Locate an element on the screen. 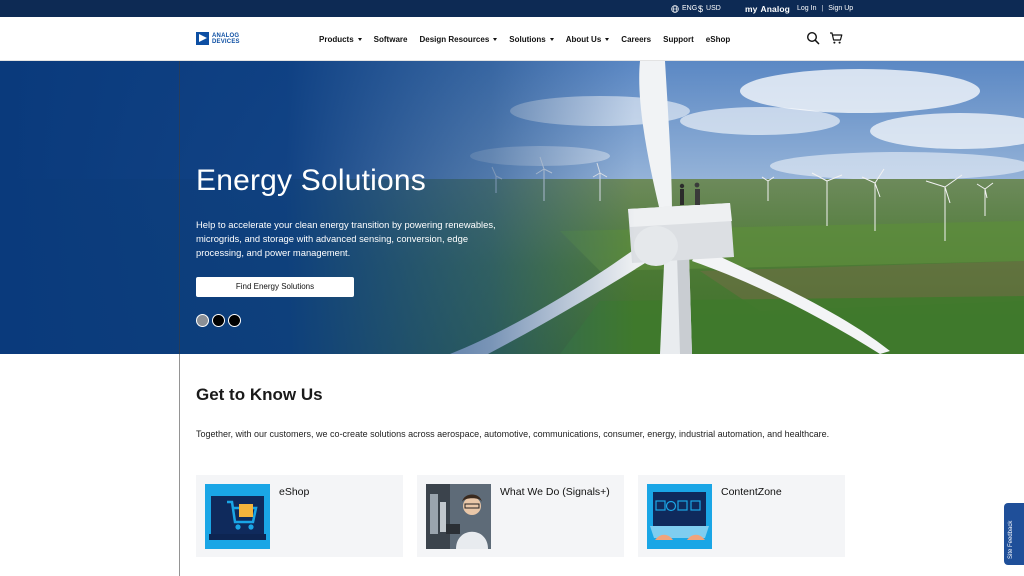 This screenshot has height=576, width=1024. language-label: ENG is located at coordinates (690, 8).